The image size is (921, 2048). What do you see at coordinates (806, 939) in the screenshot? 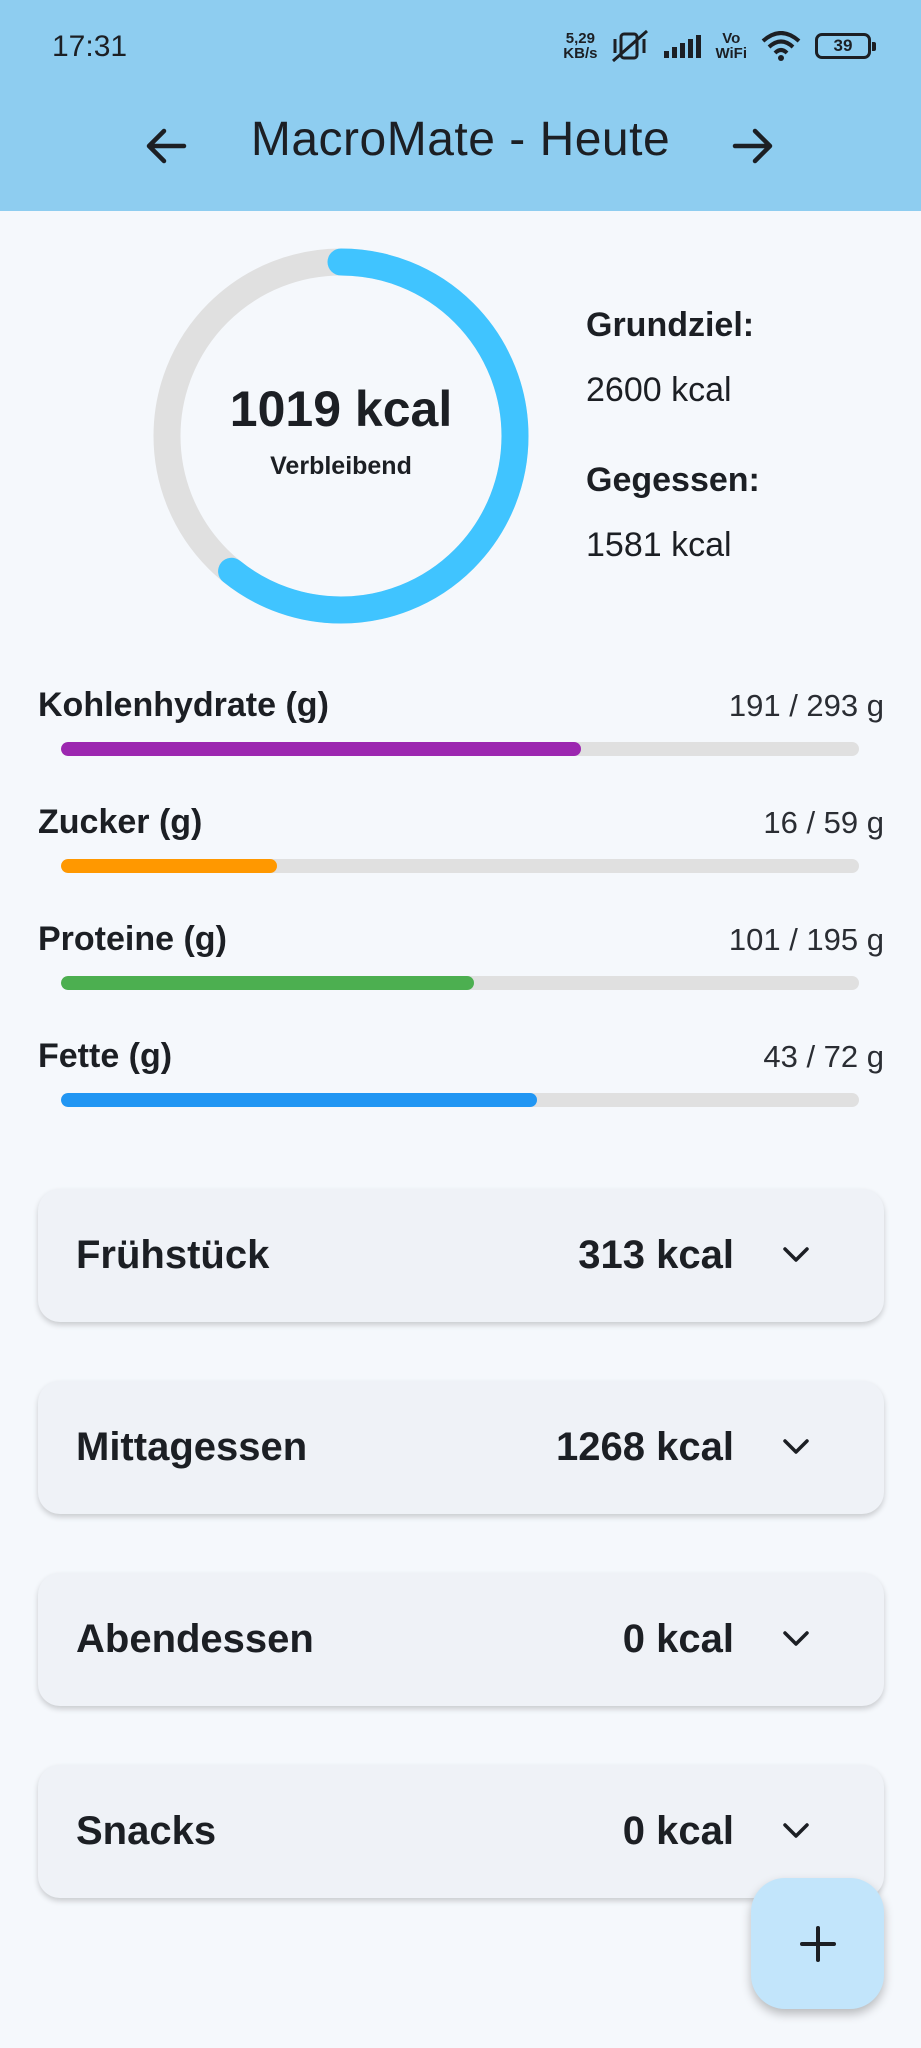
I see `macro-amount: 101 / 195 g` at bounding box center [806, 939].